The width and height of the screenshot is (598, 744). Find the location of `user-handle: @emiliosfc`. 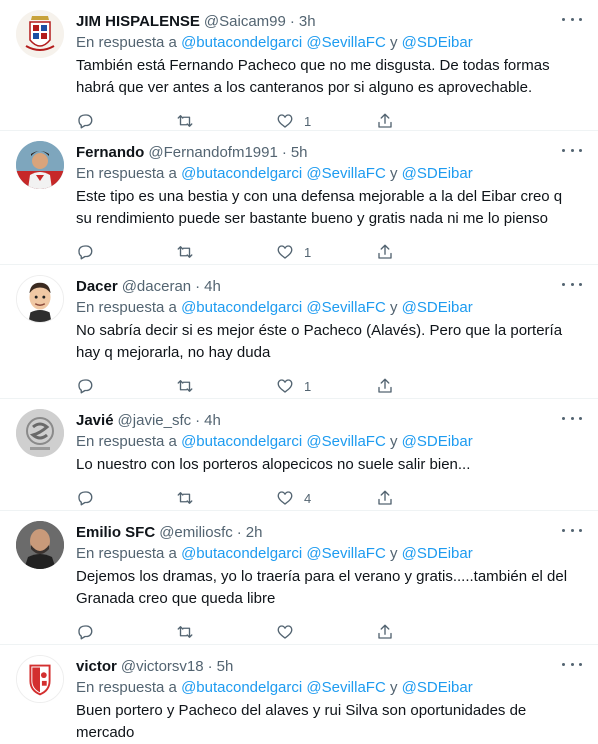

user-handle: @emiliosfc is located at coordinates (196, 532).